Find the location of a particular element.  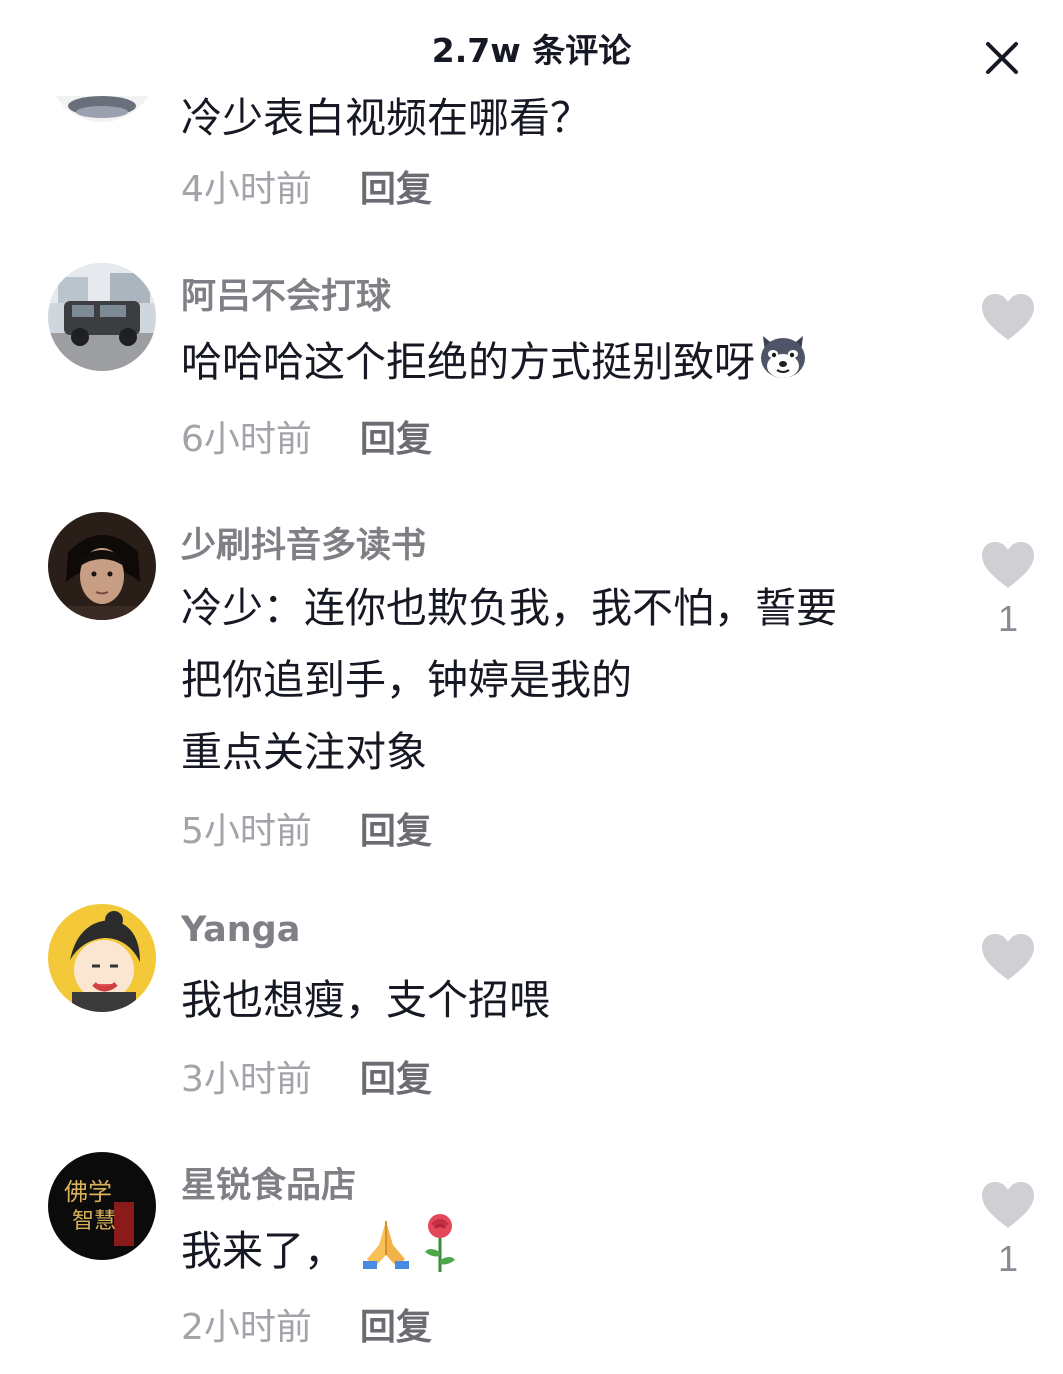

avatar: 佛学 智慧 is located at coordinates (102, 1206).